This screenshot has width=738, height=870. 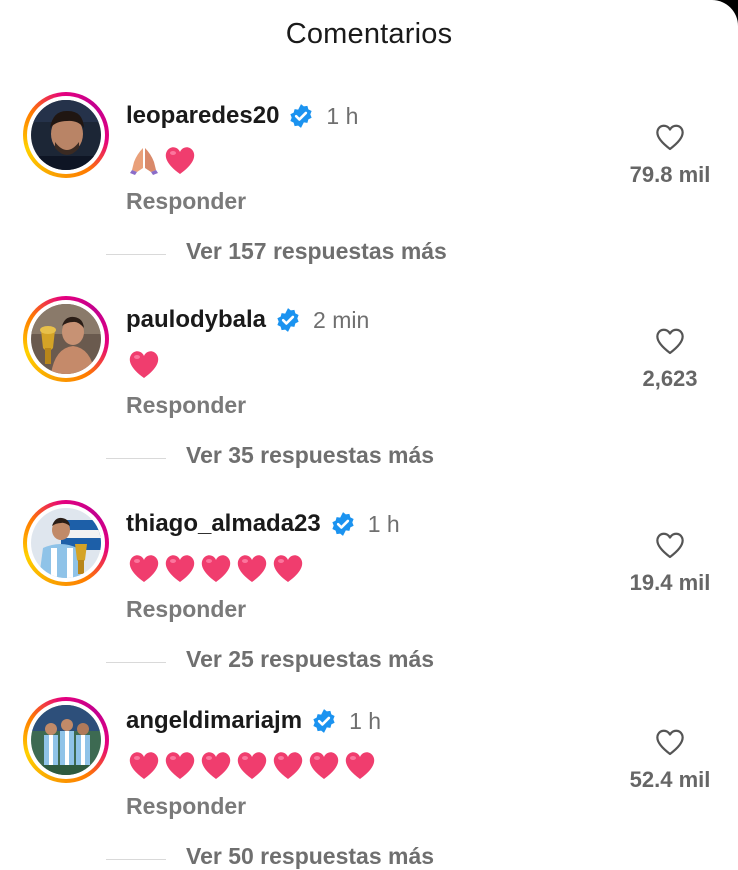 What do you see at coordinates (196, 320) in the screenshot?
I see `username: paulodybala` at bounding box center [196, 320].